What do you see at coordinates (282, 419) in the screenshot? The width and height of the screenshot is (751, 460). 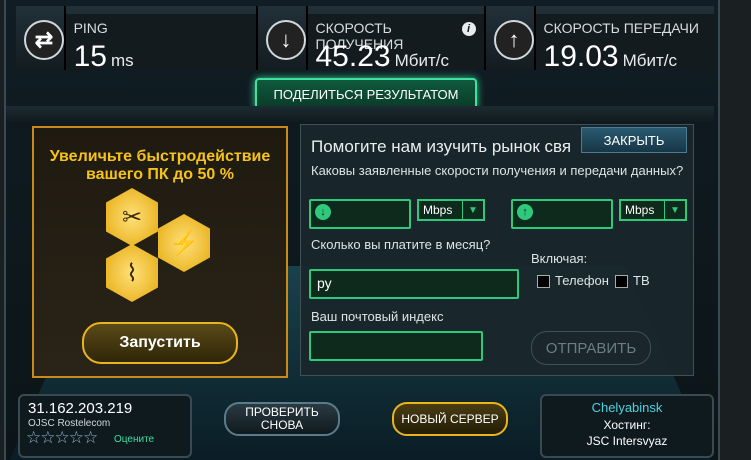 I see `retest-button: ПРОВЕРИТЬ СНОВА` at bounding box center [282, 419].